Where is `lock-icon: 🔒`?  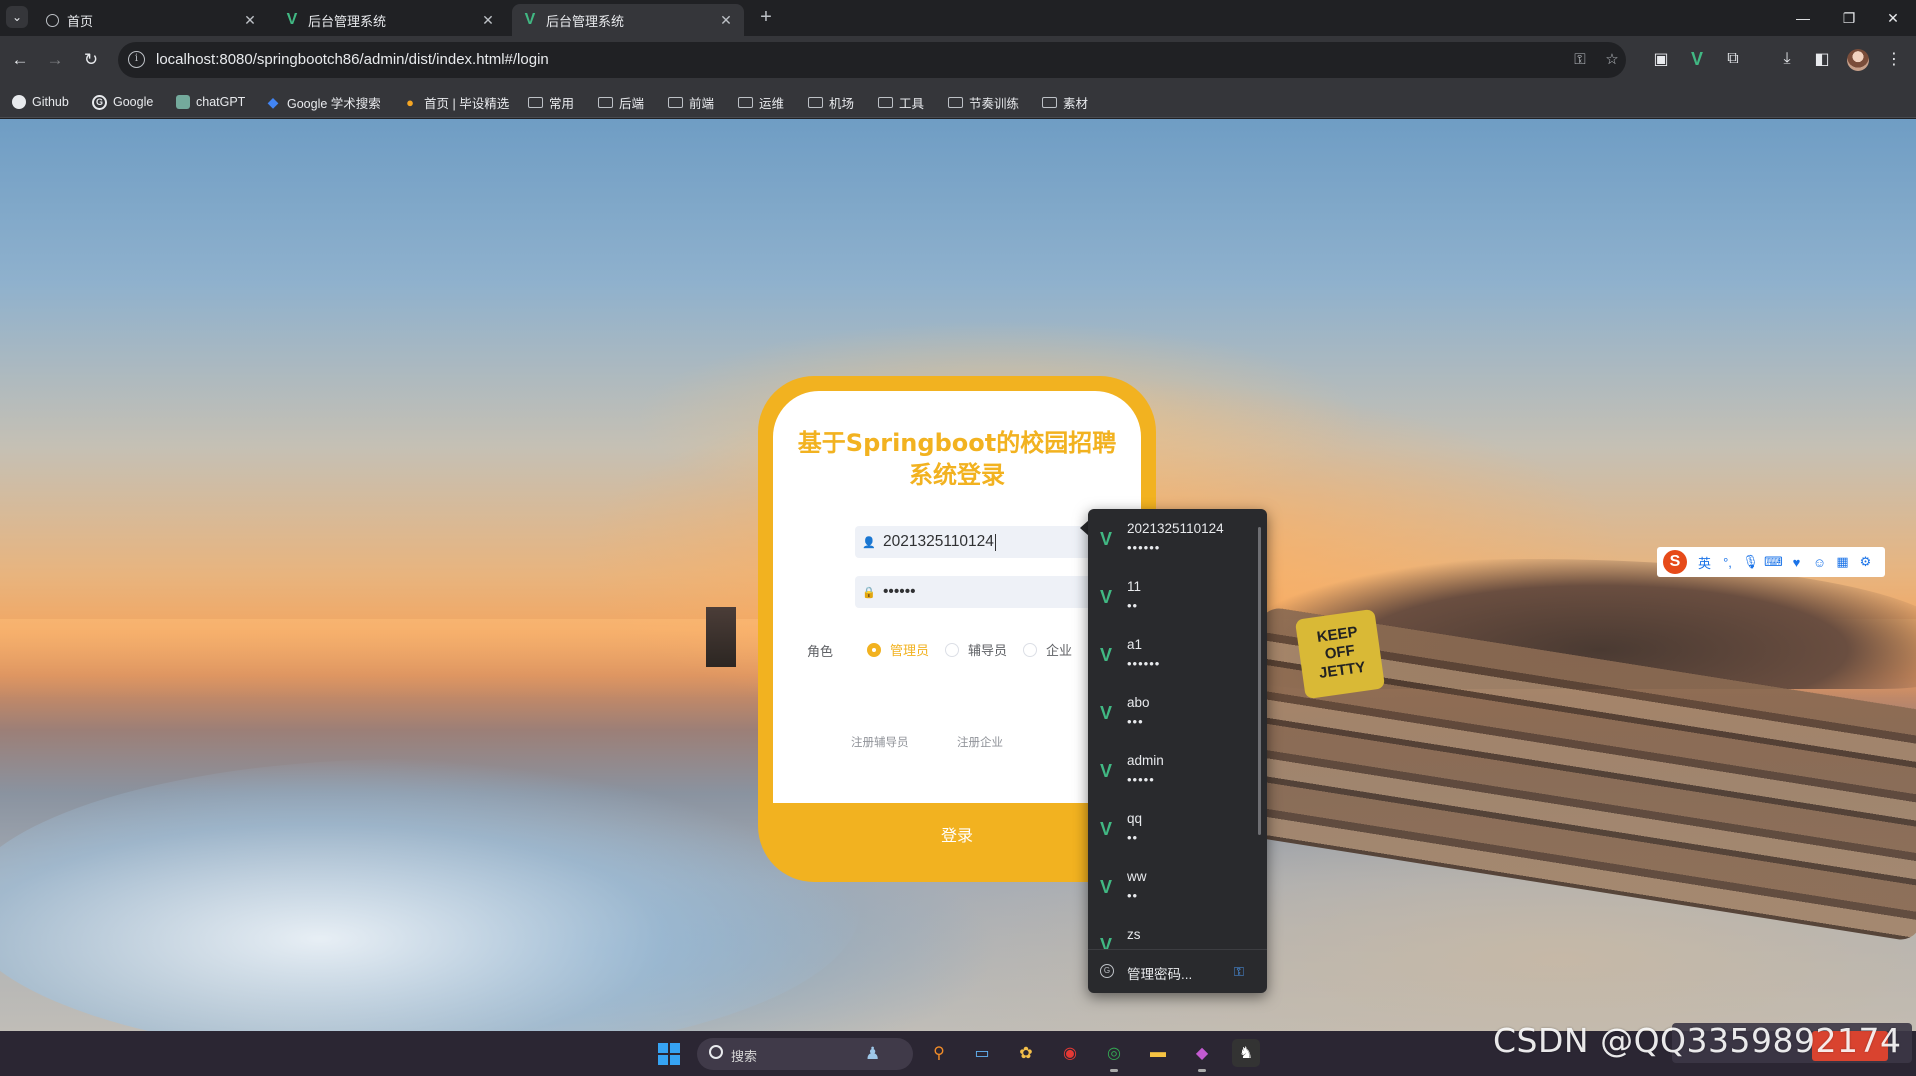 lock-icon: 🔒 is located at coordinates (869, 592).